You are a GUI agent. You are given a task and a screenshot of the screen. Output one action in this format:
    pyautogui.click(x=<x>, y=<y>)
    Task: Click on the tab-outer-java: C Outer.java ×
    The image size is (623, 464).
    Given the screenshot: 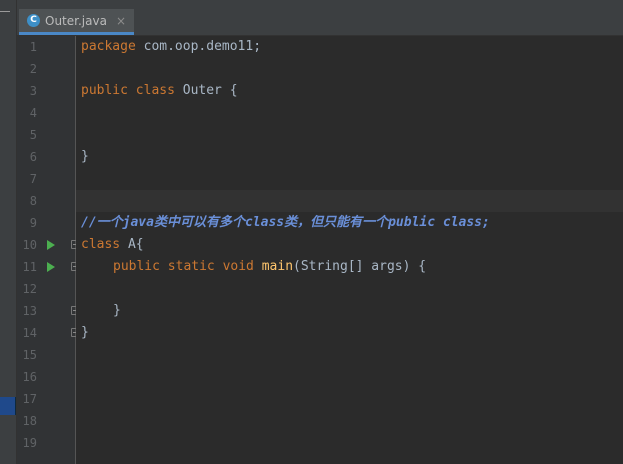 What is the action you would take?
    pyautogui.click(x=76, y=22)
    